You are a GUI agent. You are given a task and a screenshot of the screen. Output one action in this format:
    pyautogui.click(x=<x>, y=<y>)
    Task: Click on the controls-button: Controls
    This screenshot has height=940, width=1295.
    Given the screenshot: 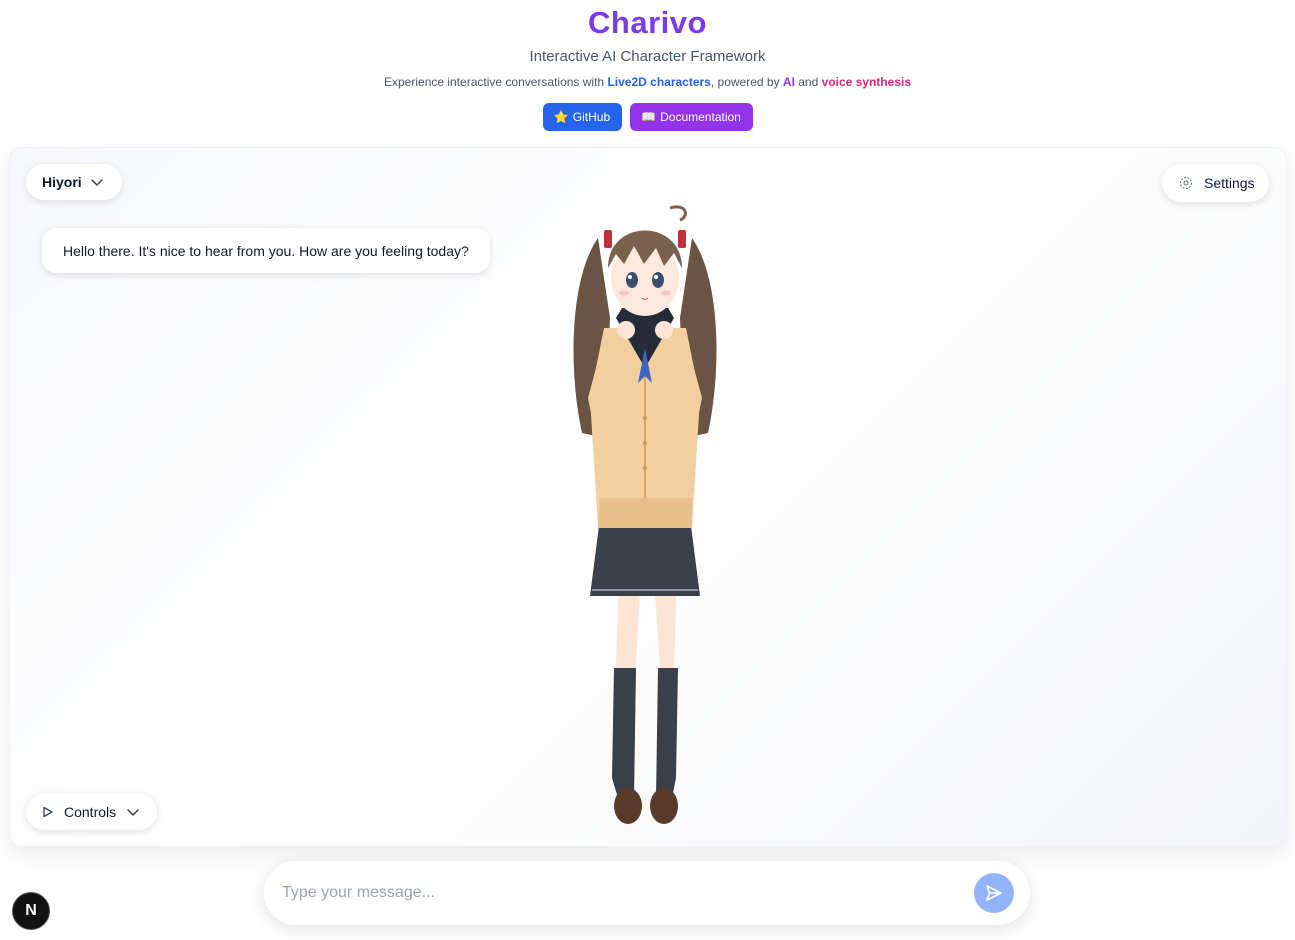 What is the action you would take?
    pyautogui.click(x=91, y=812)
    